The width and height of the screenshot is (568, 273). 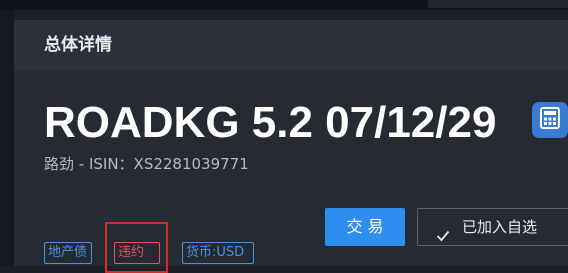 What do you see at coordinates (365, 227) in the screenshot?
I see `trade-button: 交 易` at bounding box center [365, 227].